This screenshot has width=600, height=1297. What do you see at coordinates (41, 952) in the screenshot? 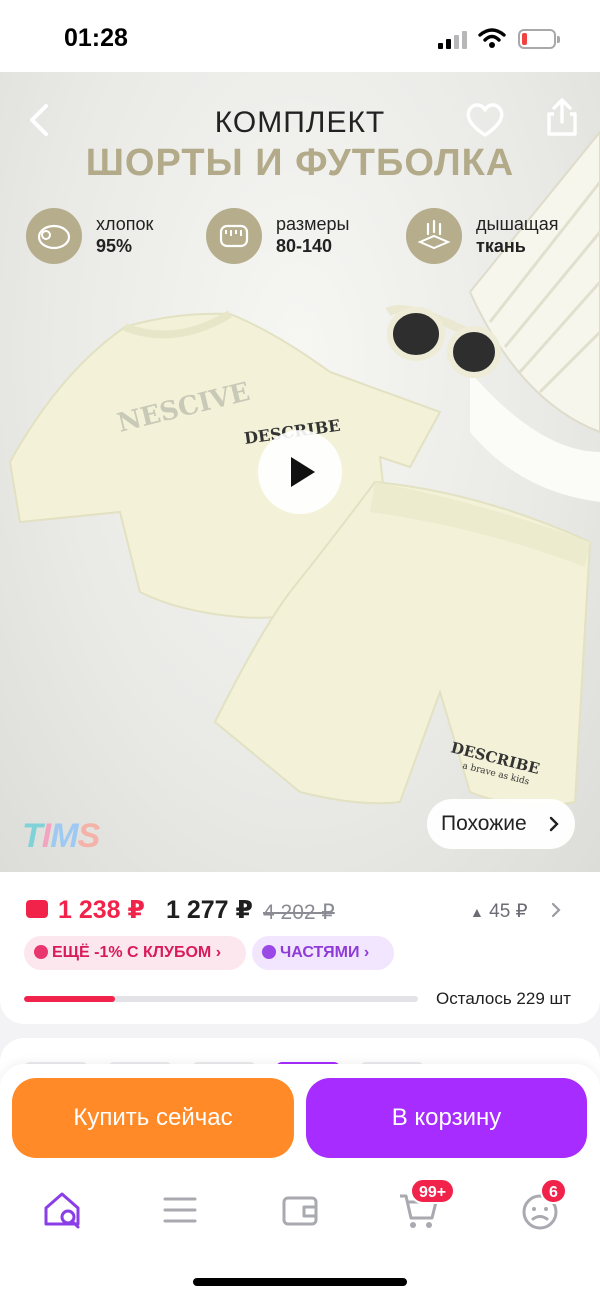
I see `star-badge-icon` at bounding box center [41, 952].